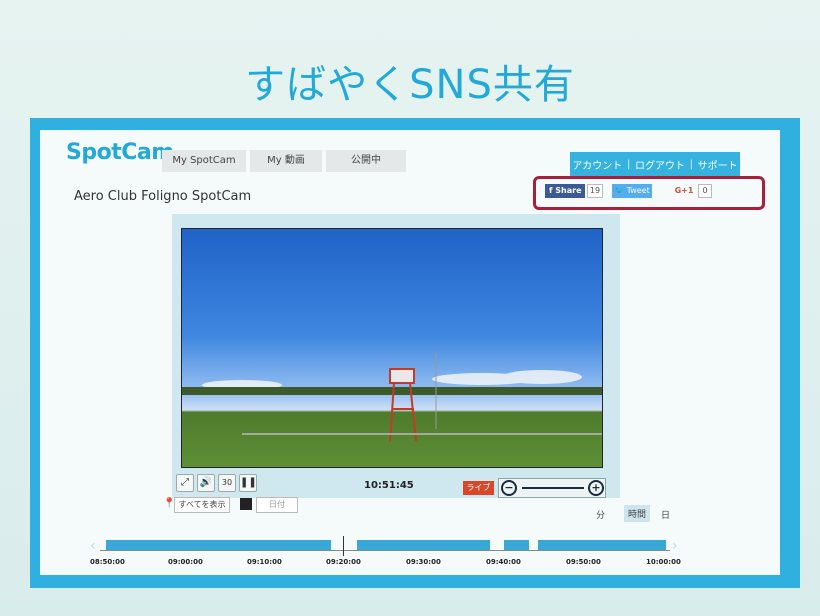  What do you see at coordinates (343, 562) in the screenshot?
I see `timeline-label: 09:20:00` at bounding box center [343, 562].